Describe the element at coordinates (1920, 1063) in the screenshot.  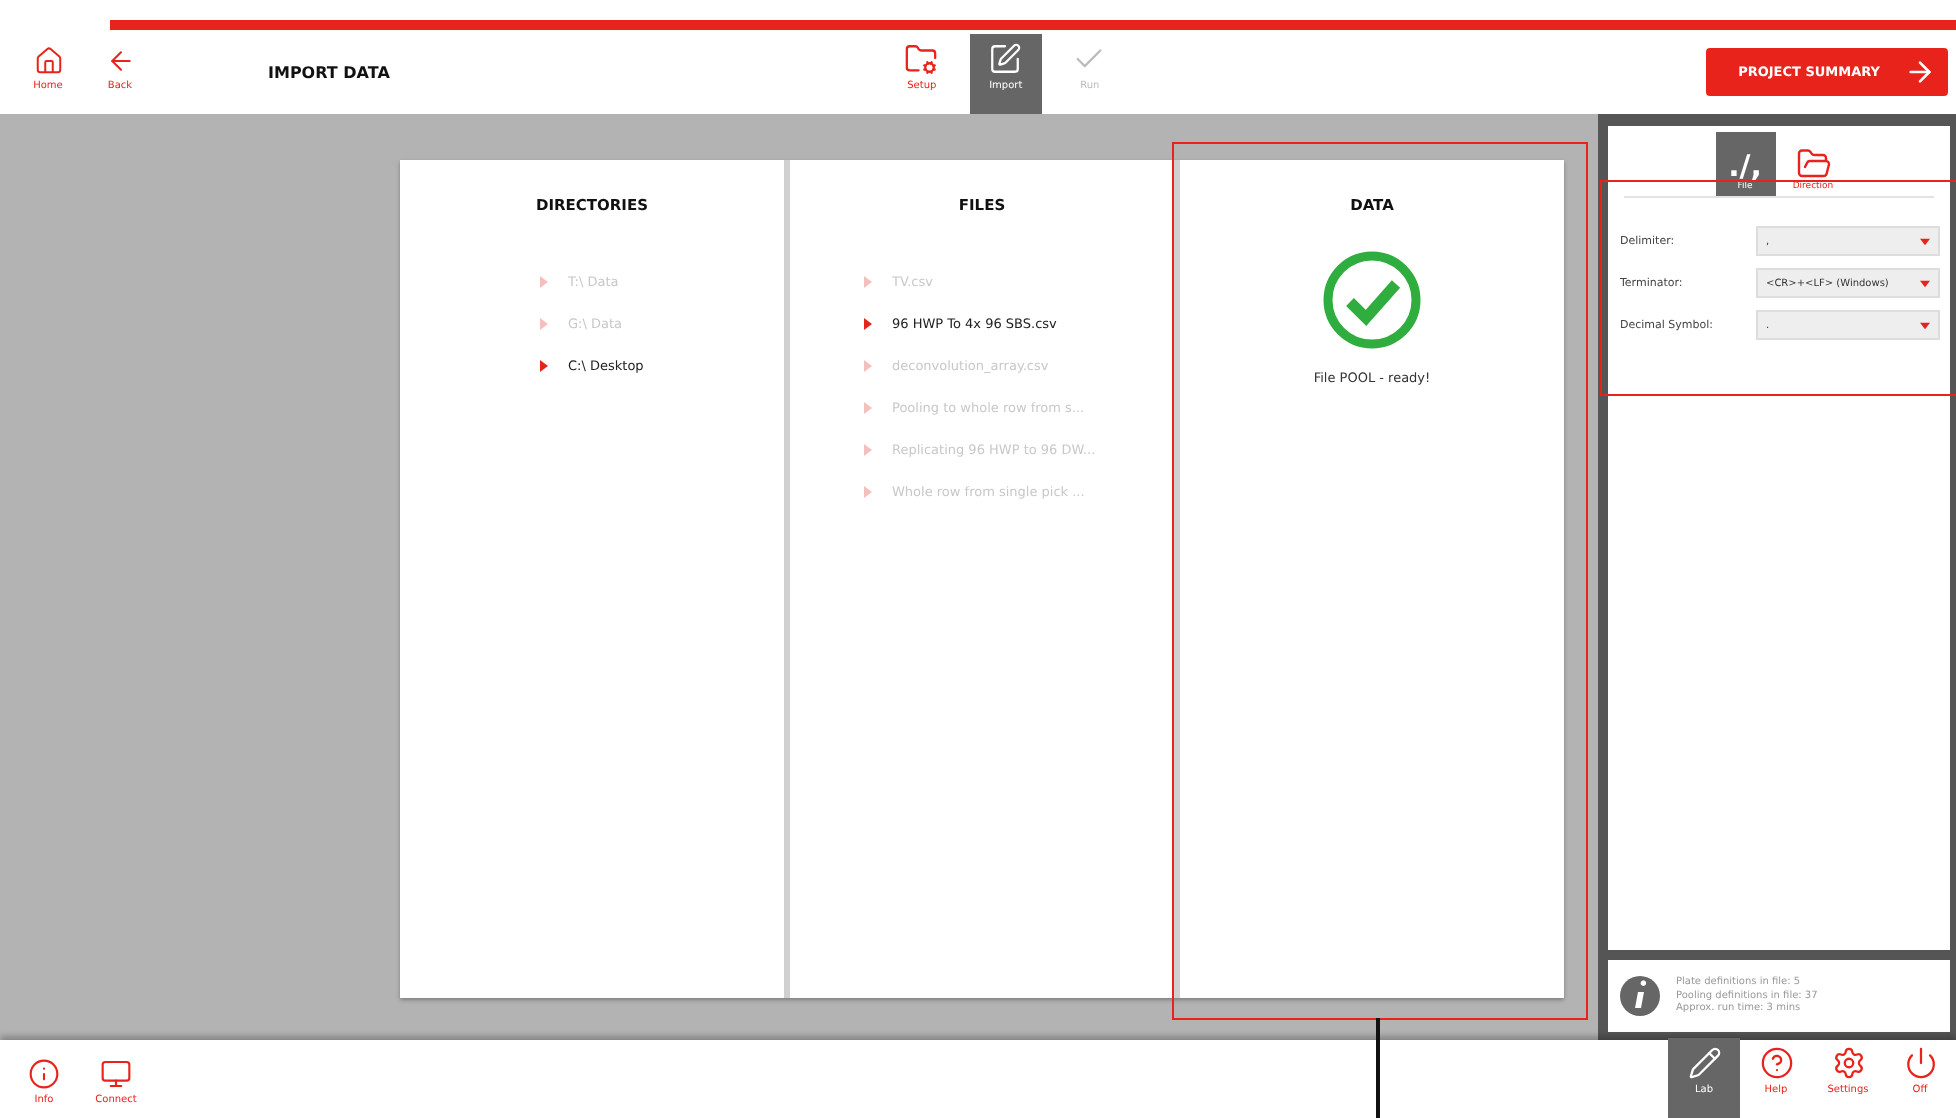
I see `power-icon` at that location.